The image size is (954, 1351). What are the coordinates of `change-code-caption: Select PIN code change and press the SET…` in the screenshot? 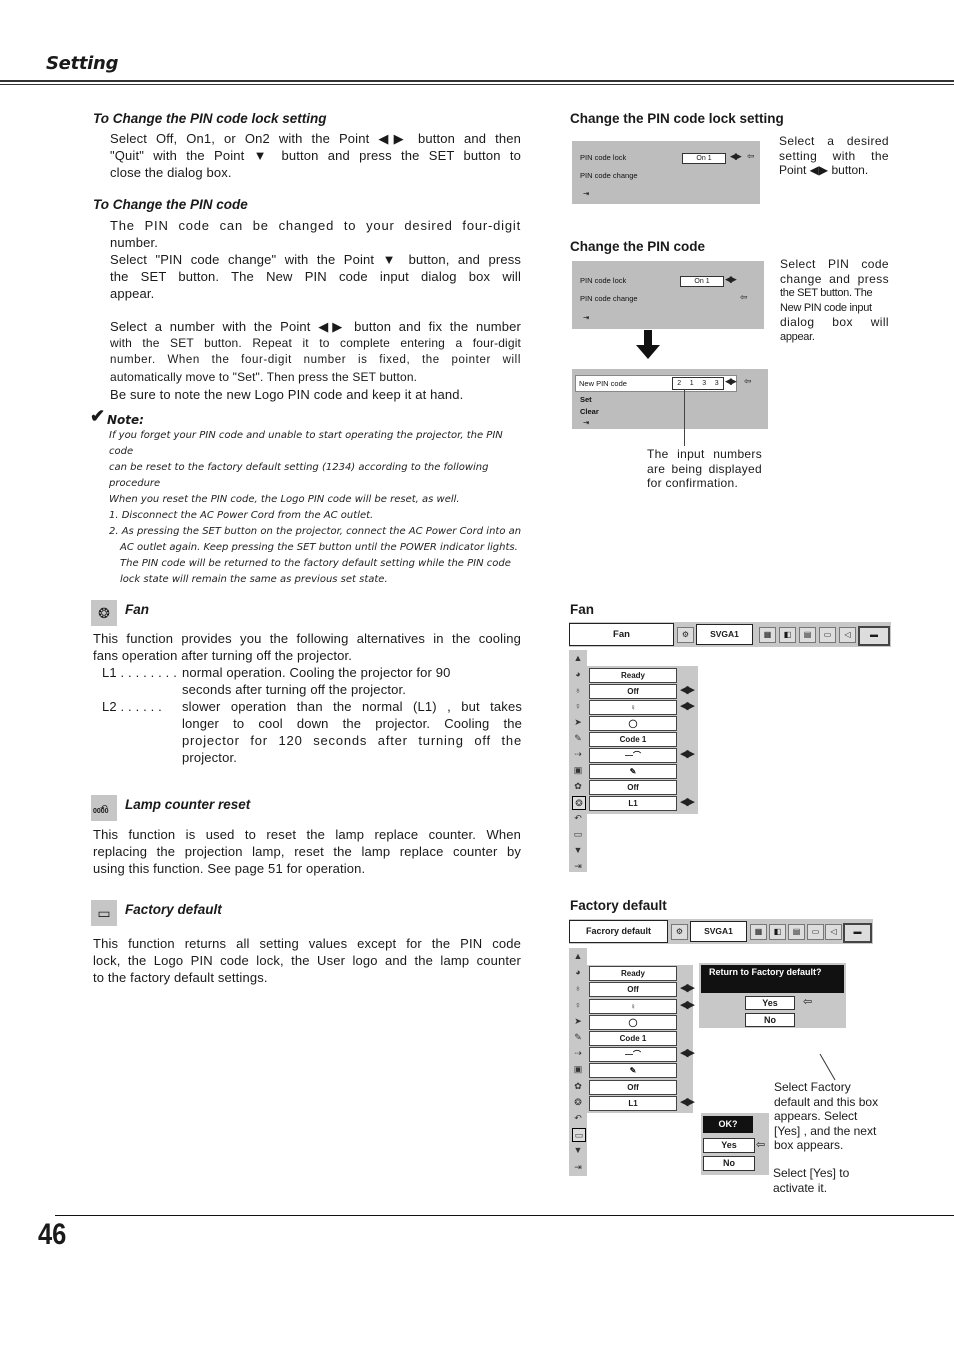 It's located at (834, 300).